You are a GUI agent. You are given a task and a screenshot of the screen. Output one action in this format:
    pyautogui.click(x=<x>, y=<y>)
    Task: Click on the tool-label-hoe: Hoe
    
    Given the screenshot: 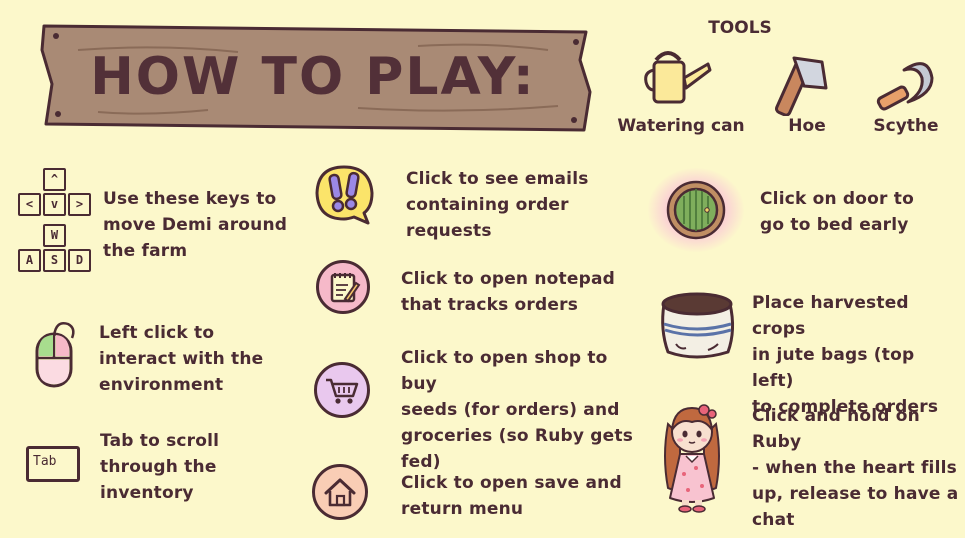 What is the action you would take?
    pyautogui.click(x=807, y=126)
    